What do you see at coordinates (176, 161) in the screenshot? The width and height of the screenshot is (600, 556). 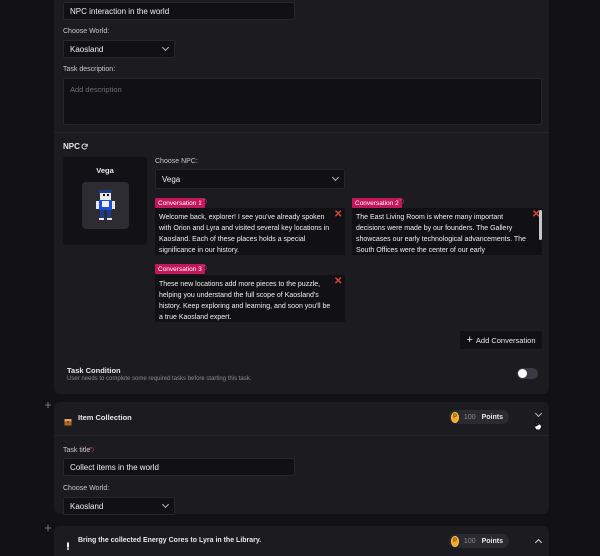 I see `choose-npc-label: Choose NPC:` at bounding box center [176, 161].